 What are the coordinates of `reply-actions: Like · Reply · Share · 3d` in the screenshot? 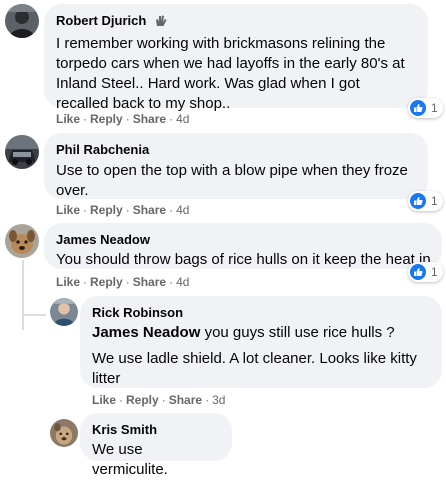 It's located at (159, 400).